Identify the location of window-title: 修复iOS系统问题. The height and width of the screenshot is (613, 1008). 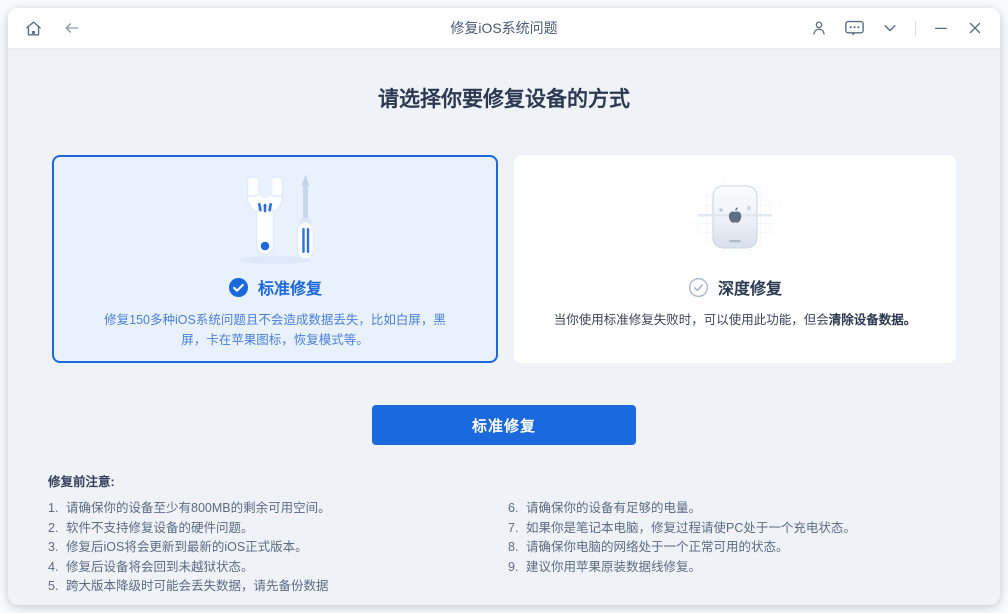
(504, 28).